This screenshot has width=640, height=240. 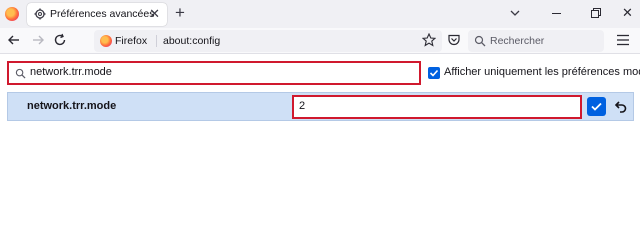 I want to click on url-bar: Firefox about:config, so click(x=268, y=41).